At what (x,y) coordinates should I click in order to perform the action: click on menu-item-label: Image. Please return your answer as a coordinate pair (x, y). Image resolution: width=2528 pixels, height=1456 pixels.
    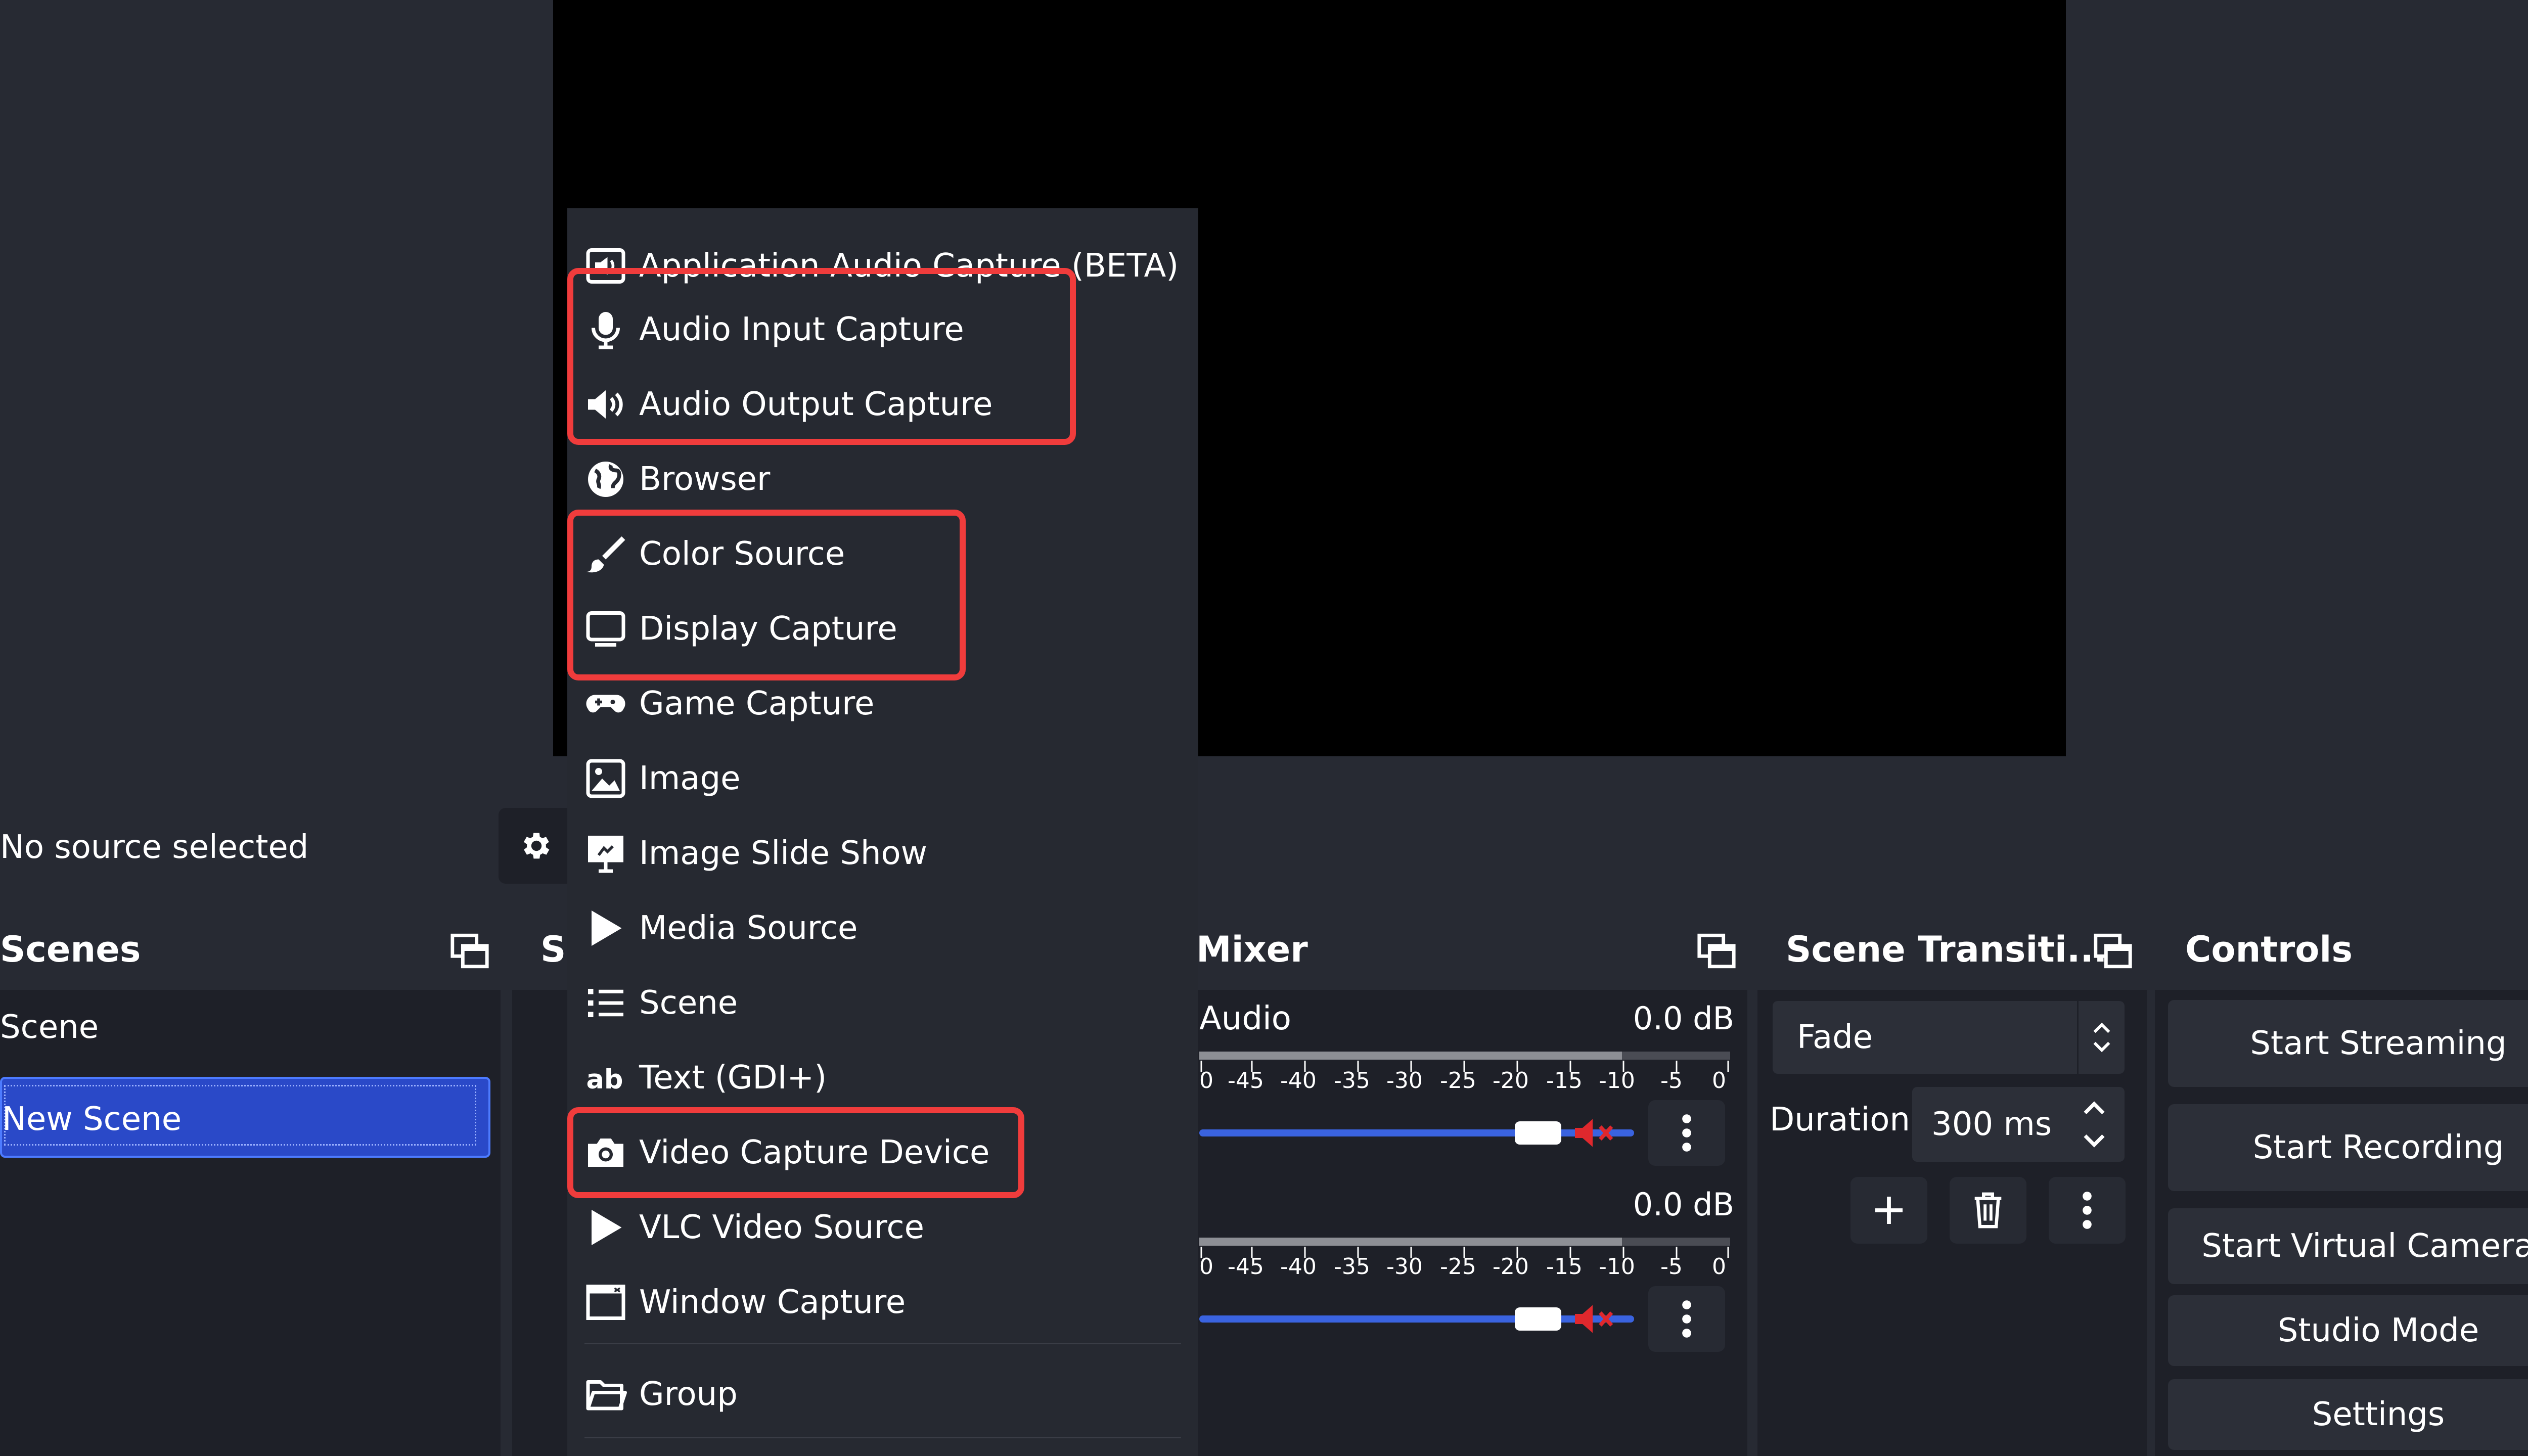
    Looking at the image, I should click on (690, 778).